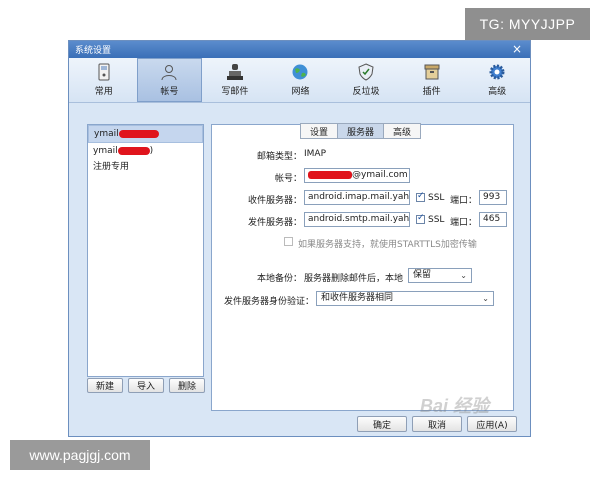 The image size is (600, 480). Describe the element at coordinates (436, 220) in the screenshot. I see `outgoing-ssl-label: SSL` at that location.